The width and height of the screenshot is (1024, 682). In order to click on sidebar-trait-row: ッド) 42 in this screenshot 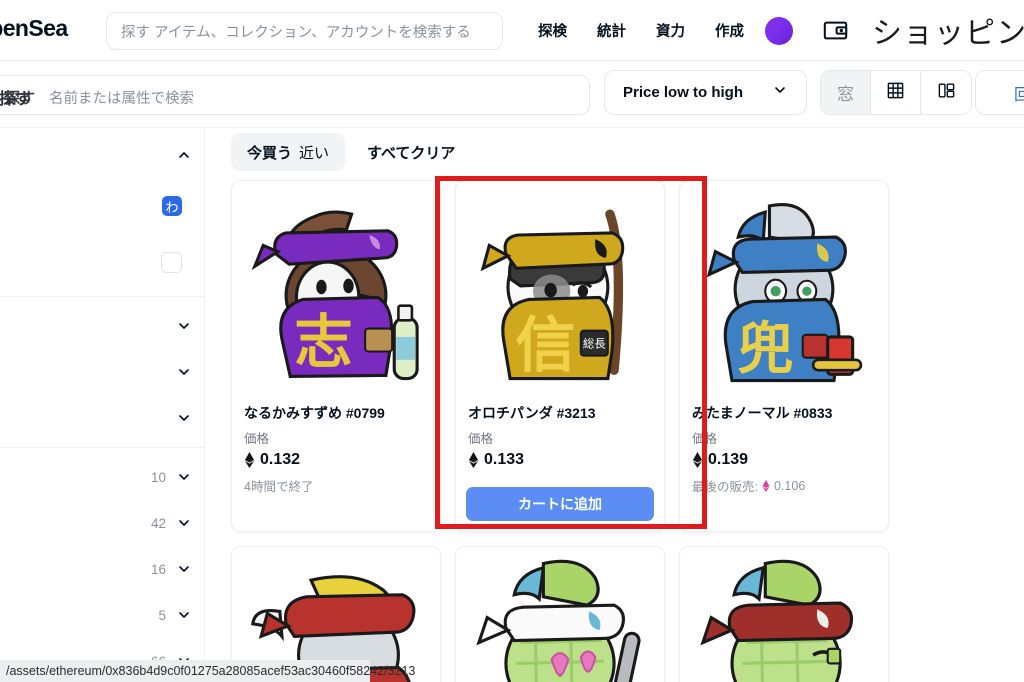, I will do `click(102, 523)`.